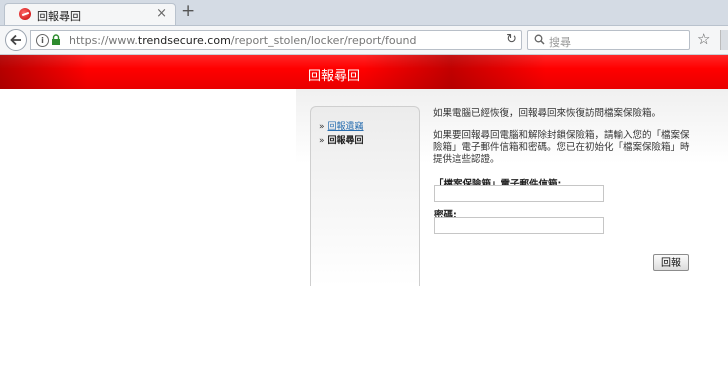  What do you see at coordinates (547, 113) in the screenshot?
I see `intro-text: 如果電腦已經恢復，回報尋回來恢復訪問檔案保險箱。` at bounding box center [547, 113].